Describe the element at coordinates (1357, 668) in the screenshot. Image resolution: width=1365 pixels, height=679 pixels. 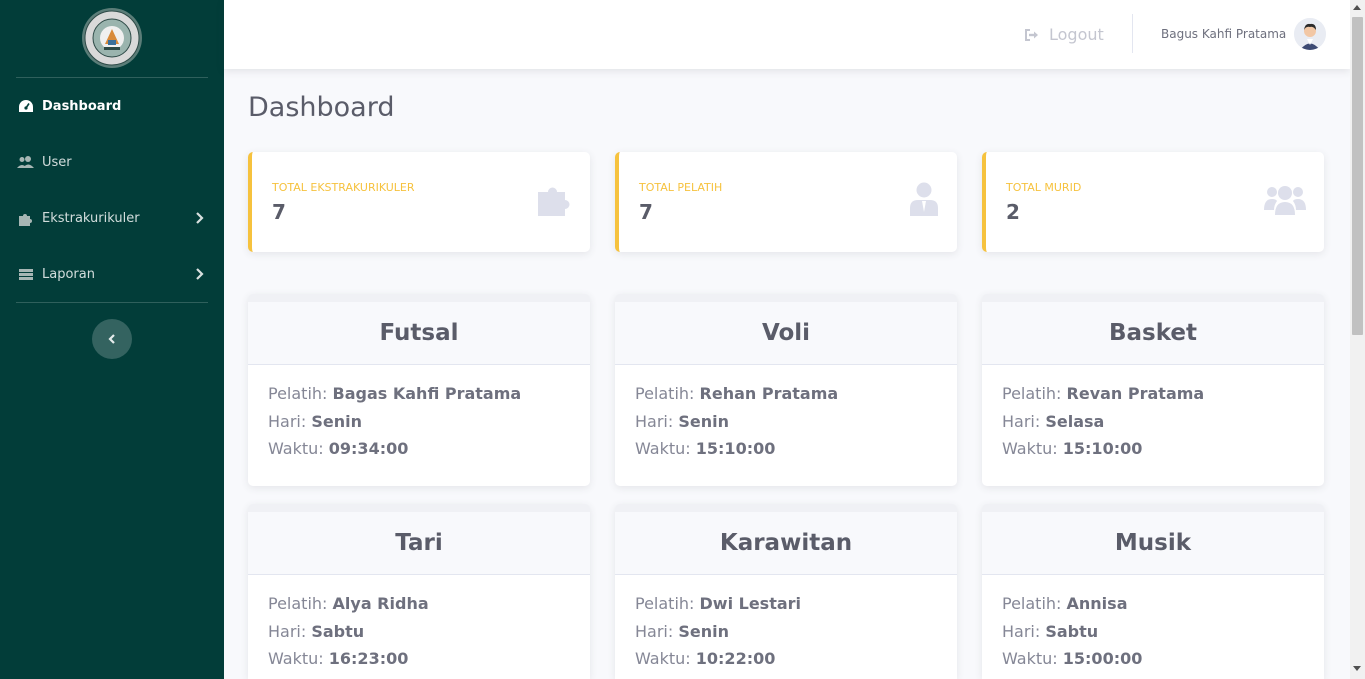
I see `scroll-down-arrow-icon` at that location.